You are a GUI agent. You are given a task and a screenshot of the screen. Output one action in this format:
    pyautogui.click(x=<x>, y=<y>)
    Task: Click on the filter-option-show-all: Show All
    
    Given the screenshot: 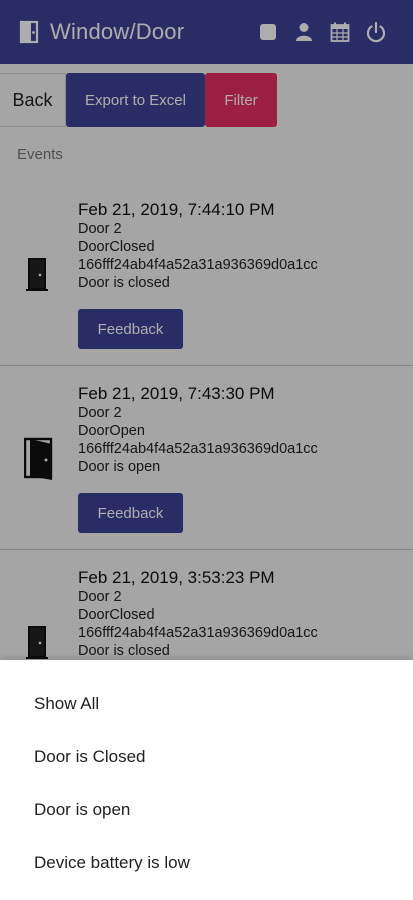 What is the action you would take?
    pyautogui.click(x=206, y=703)
    